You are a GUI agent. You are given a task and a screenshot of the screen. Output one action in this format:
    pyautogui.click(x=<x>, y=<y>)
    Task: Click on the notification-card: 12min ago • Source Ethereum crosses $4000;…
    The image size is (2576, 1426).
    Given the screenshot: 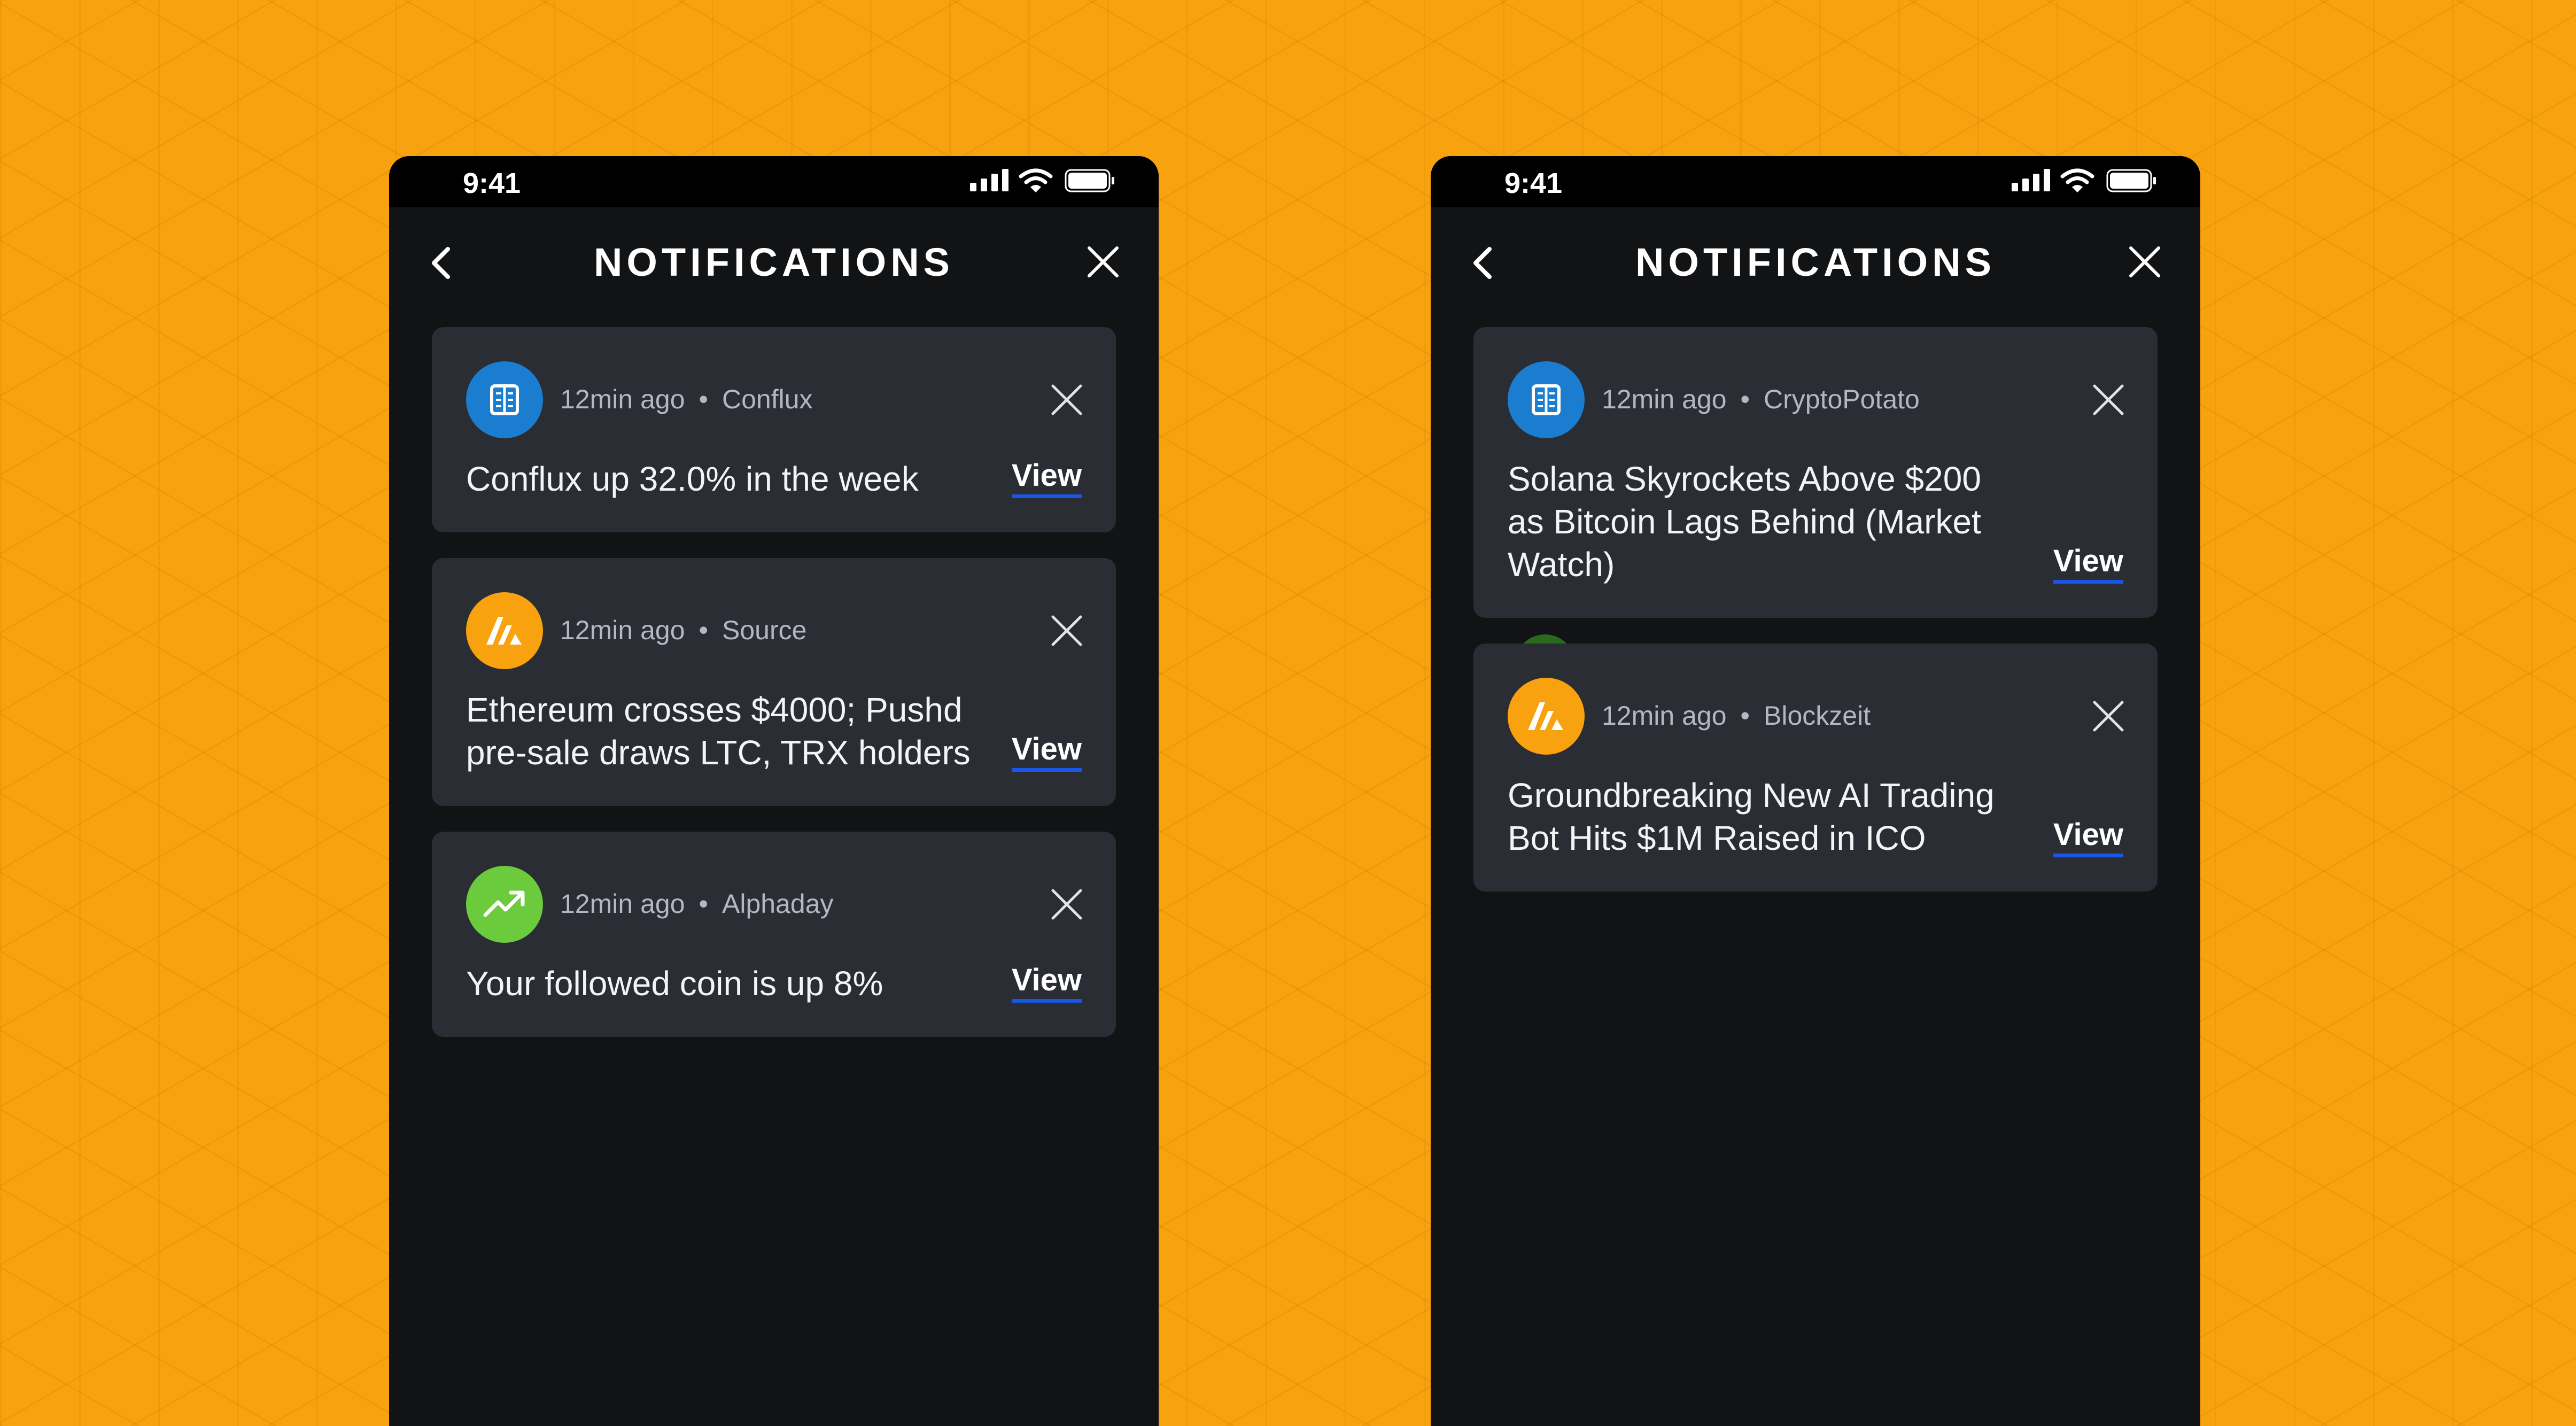 What is the action you would take?
    pyautogui.click(x=774, y=682)
    